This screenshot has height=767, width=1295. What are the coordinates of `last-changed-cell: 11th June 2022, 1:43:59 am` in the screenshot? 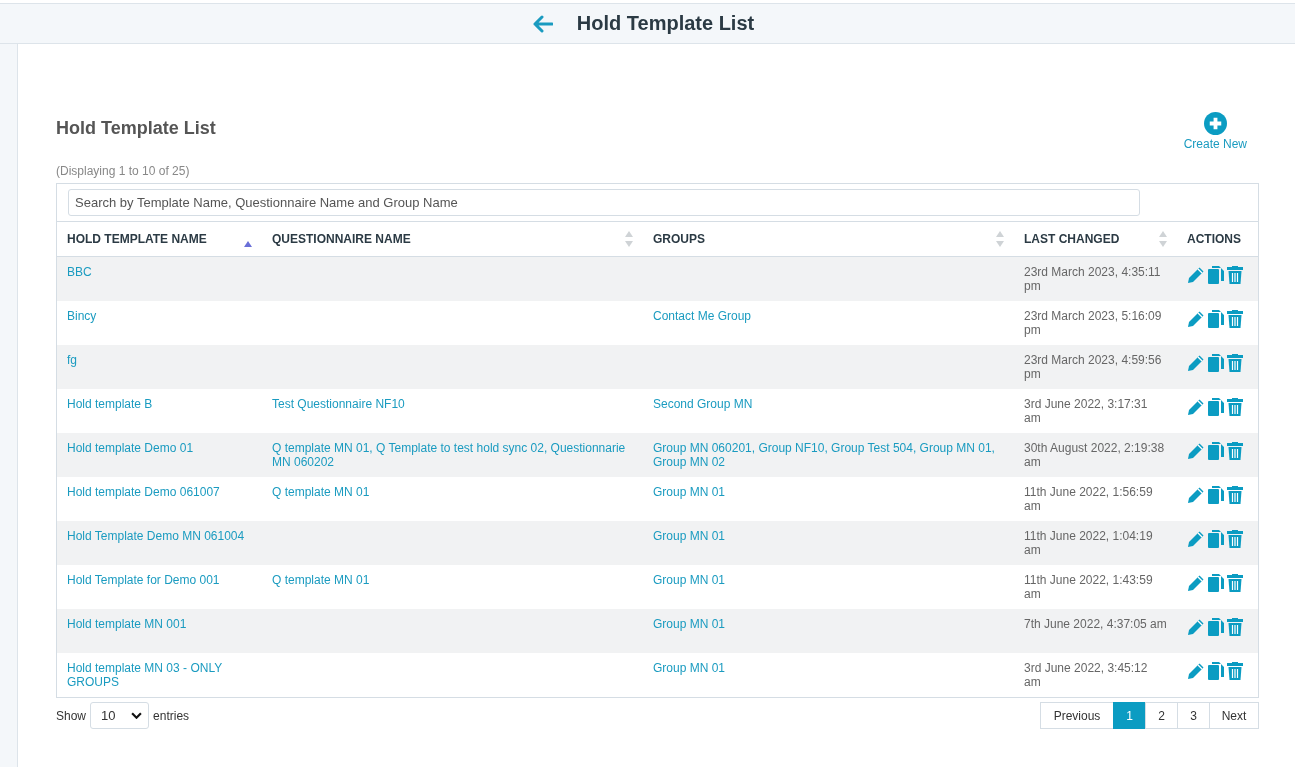 It's located at (1088, 587).